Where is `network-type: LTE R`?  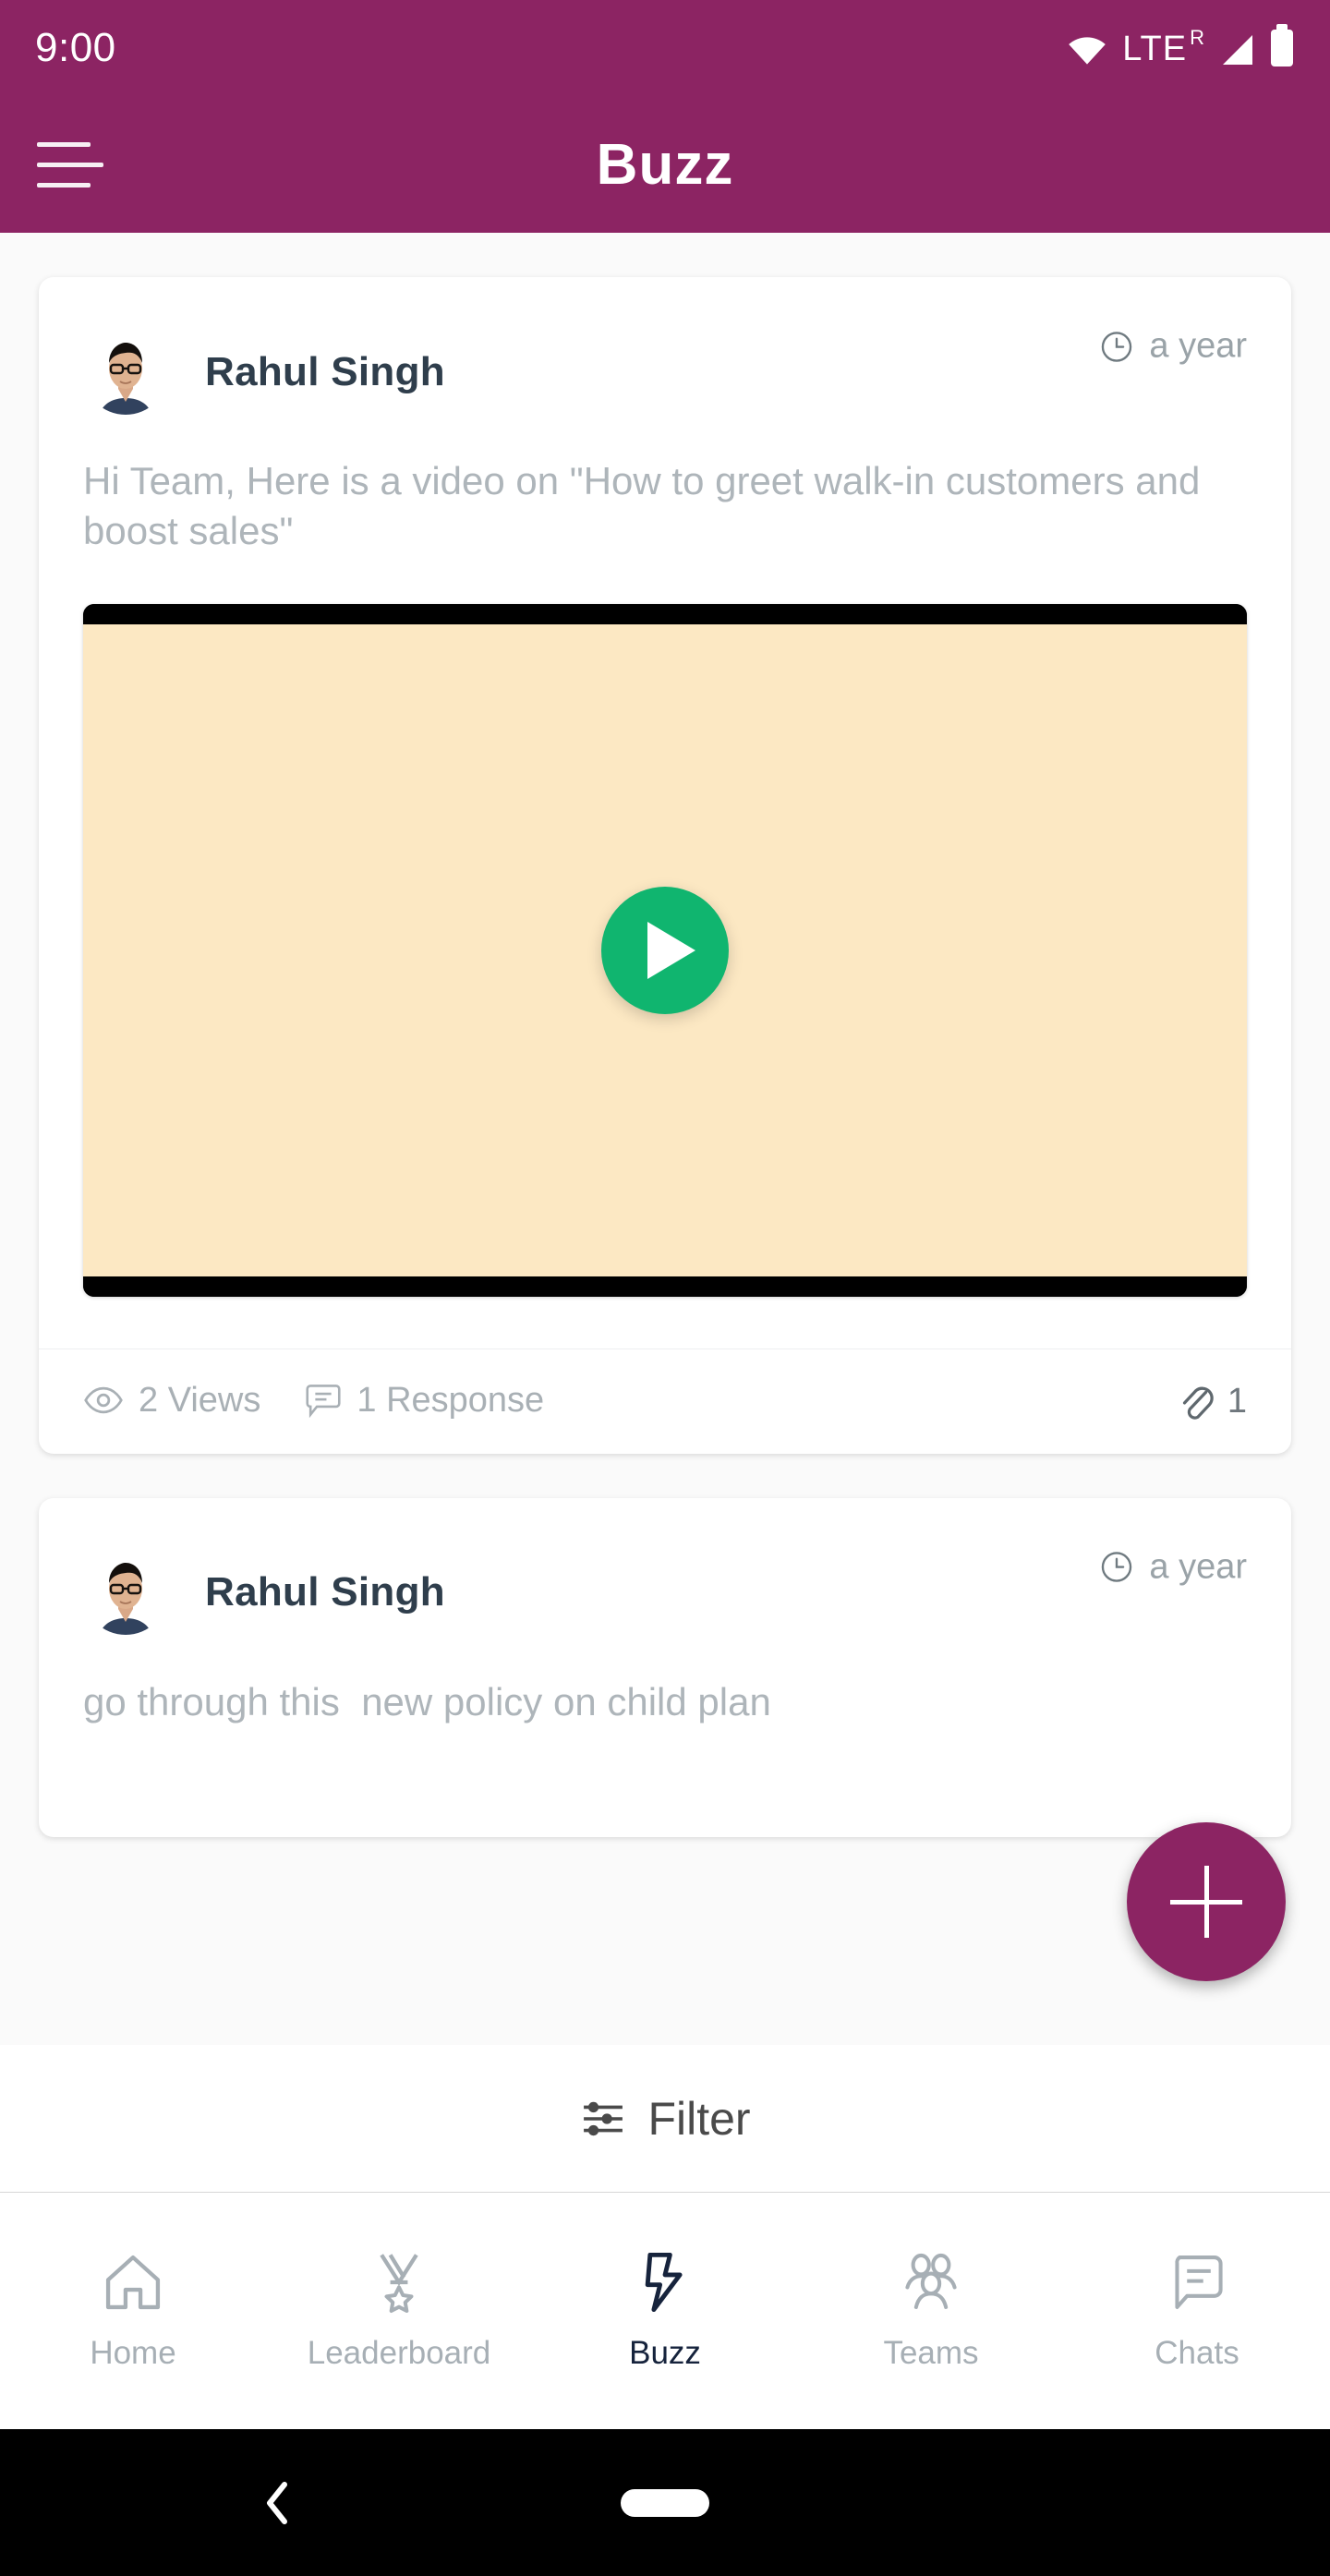 network-type: LTE R is located at coordinates (1163, 47).